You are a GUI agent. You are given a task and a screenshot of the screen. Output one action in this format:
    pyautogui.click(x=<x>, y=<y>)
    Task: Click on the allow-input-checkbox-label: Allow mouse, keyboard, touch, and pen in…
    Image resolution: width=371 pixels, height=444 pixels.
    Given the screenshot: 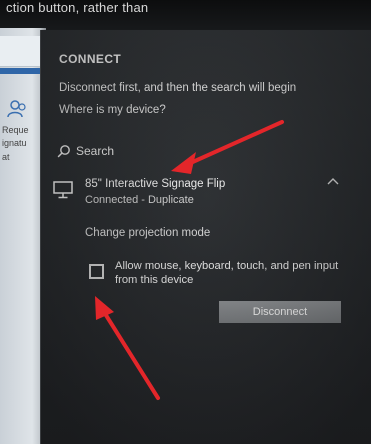 What is the action you would take?
    pyautogui.click(x=230, y=273)
    